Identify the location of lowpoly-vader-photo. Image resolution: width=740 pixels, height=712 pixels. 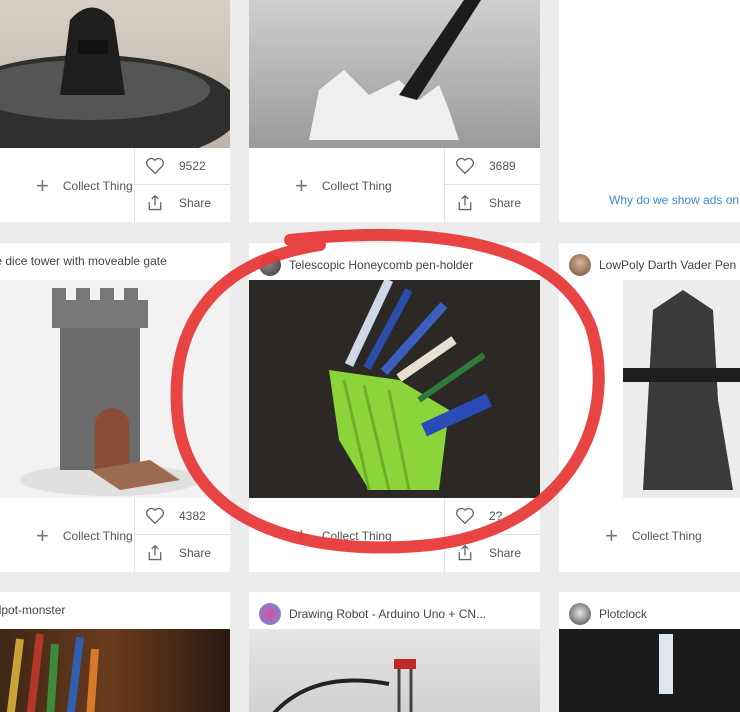
(681, 390).